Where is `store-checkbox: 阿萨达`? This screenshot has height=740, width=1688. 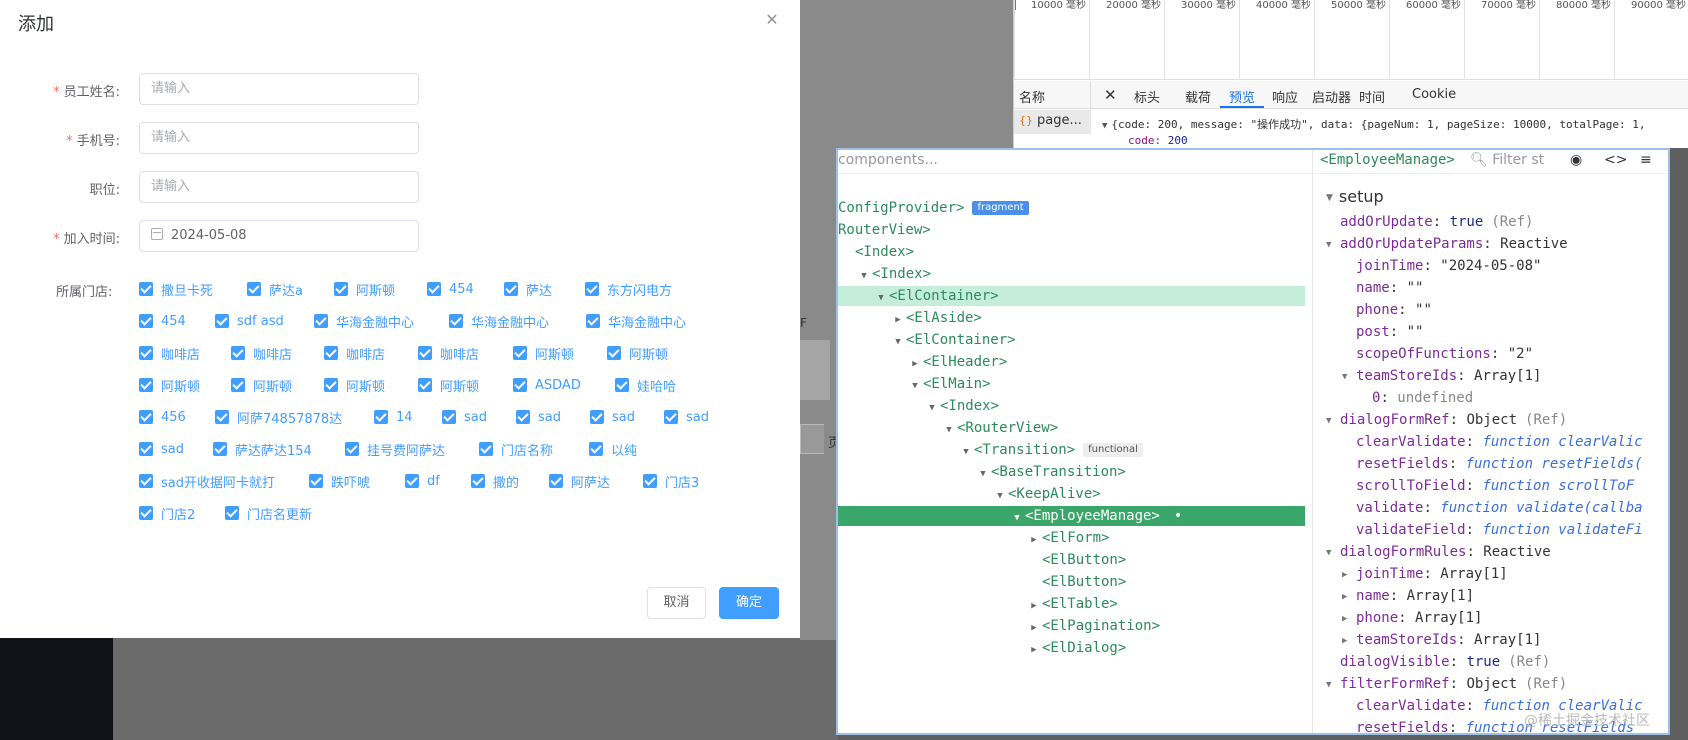 store-checkbox: 阿萨达 is located at coordinates (579, 481).